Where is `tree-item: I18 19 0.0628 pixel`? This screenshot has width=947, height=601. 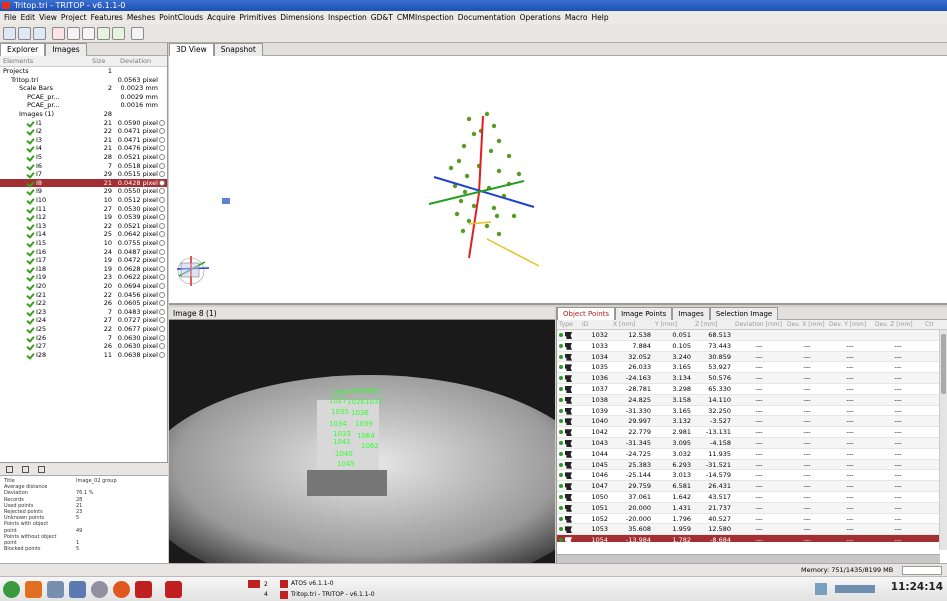 tree-item: I18 19 0.0628 pixel is located at coordinates (83, 269).